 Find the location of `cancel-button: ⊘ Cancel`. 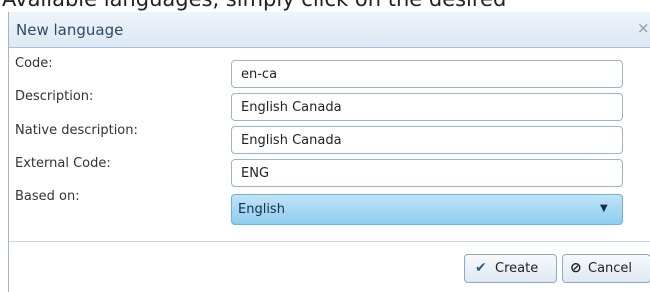

cancel-button: ⊘ Cancel is located at coordinates (606, 268).